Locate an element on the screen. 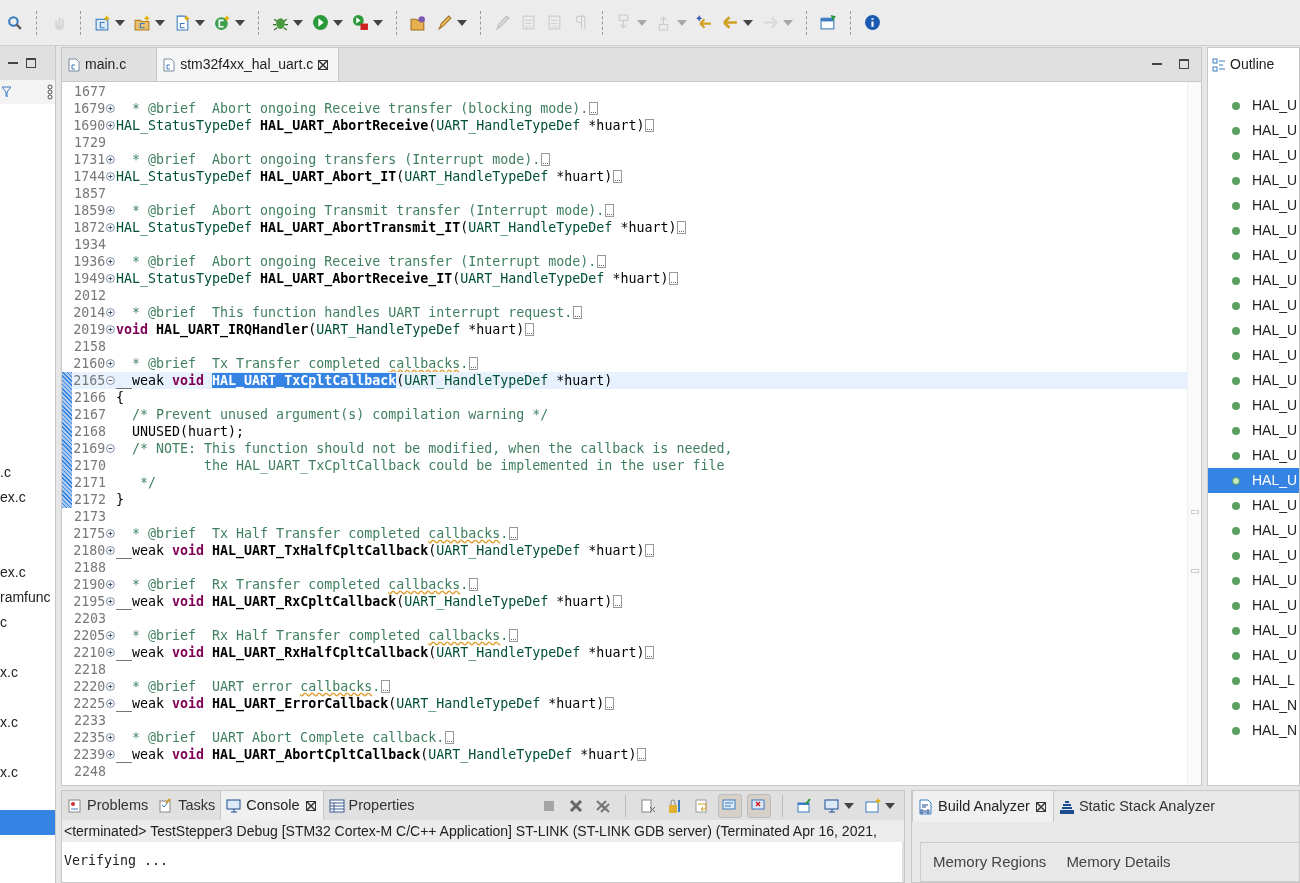 The image size is (1300, 883). subtab: Memory Details is located at coordinates (1118, 862).